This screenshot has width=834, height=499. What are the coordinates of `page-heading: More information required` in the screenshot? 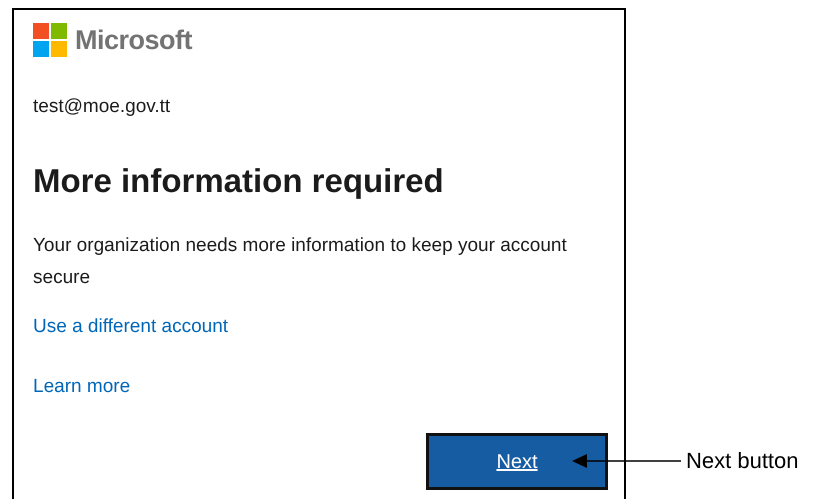 It's located at (239, 181).